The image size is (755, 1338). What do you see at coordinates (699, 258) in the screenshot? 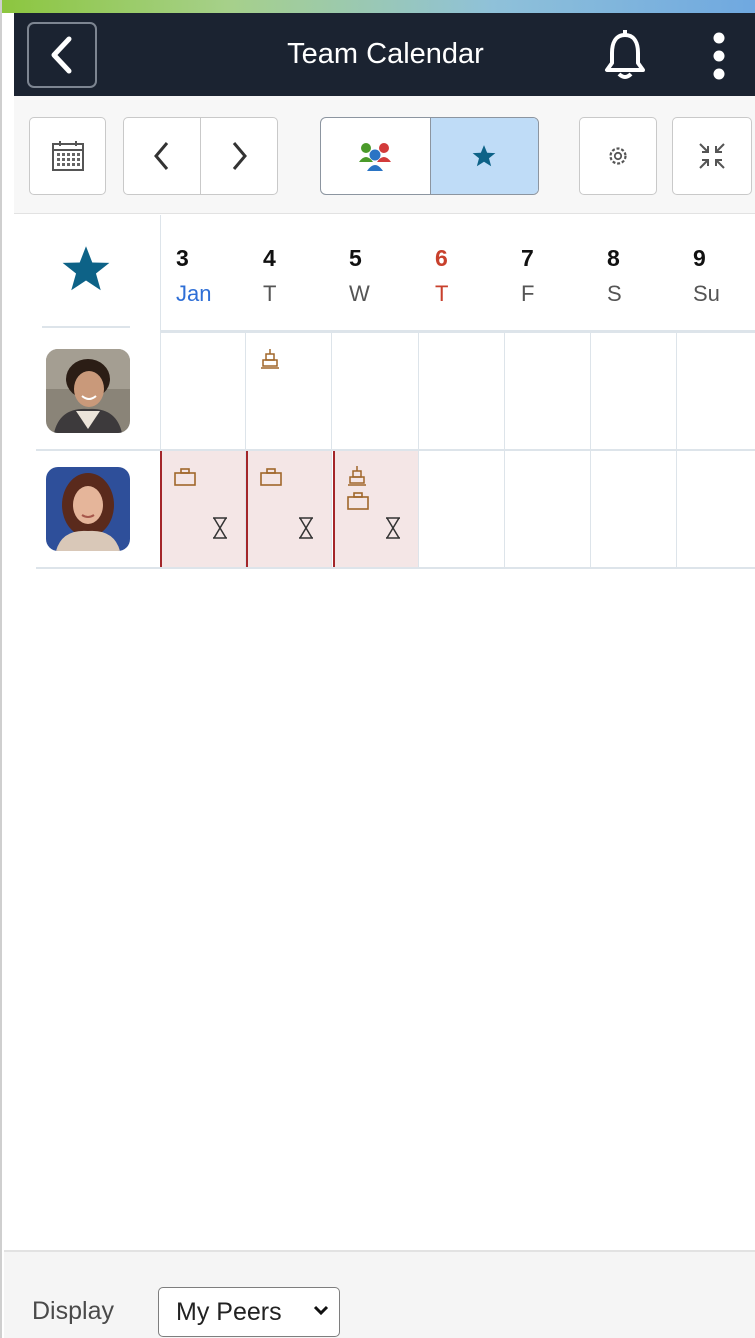
I see `day-number: 9` at bounding box center [699, 258].